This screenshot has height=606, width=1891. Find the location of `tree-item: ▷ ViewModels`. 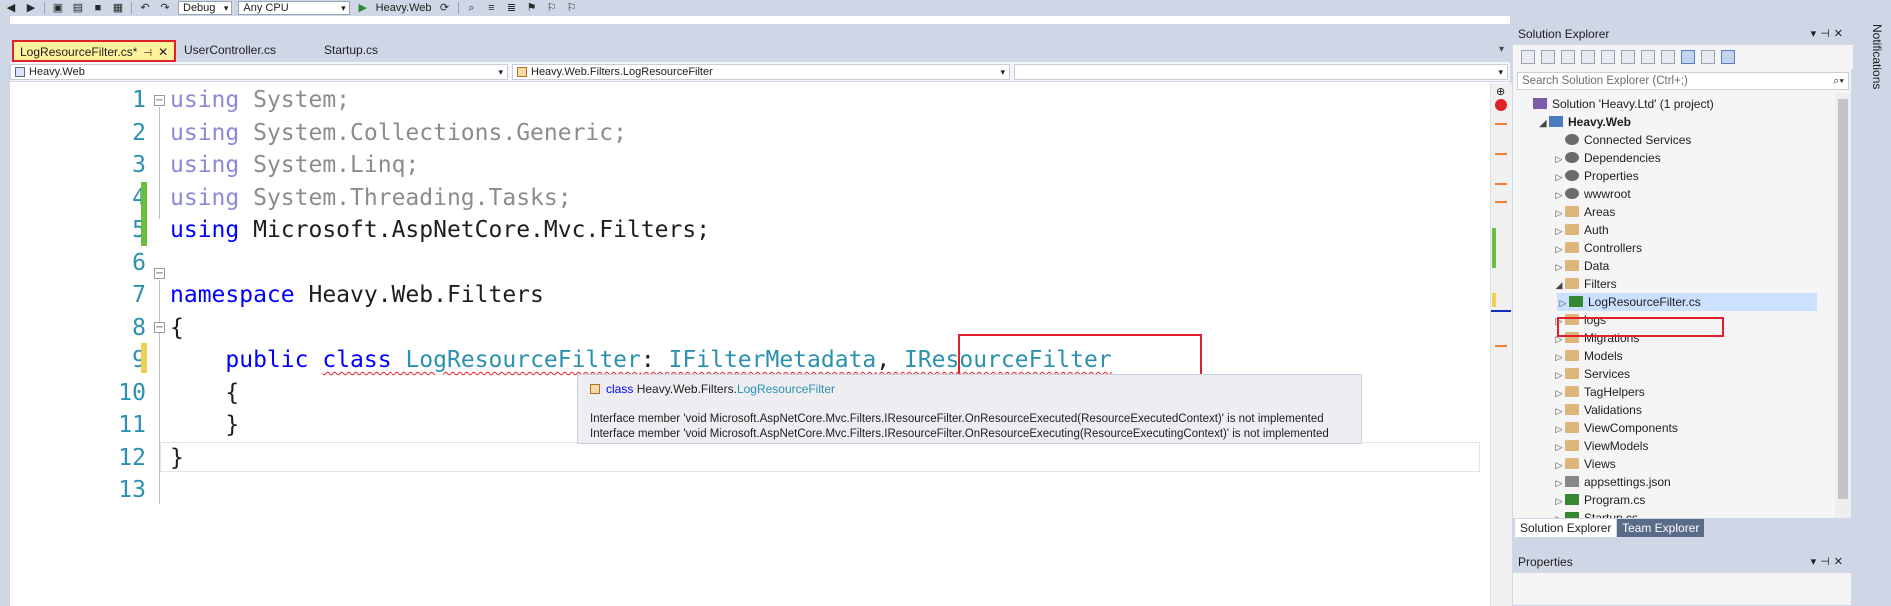

tree-item: ▷ ViewModels is located at coordinates (1601, 446).